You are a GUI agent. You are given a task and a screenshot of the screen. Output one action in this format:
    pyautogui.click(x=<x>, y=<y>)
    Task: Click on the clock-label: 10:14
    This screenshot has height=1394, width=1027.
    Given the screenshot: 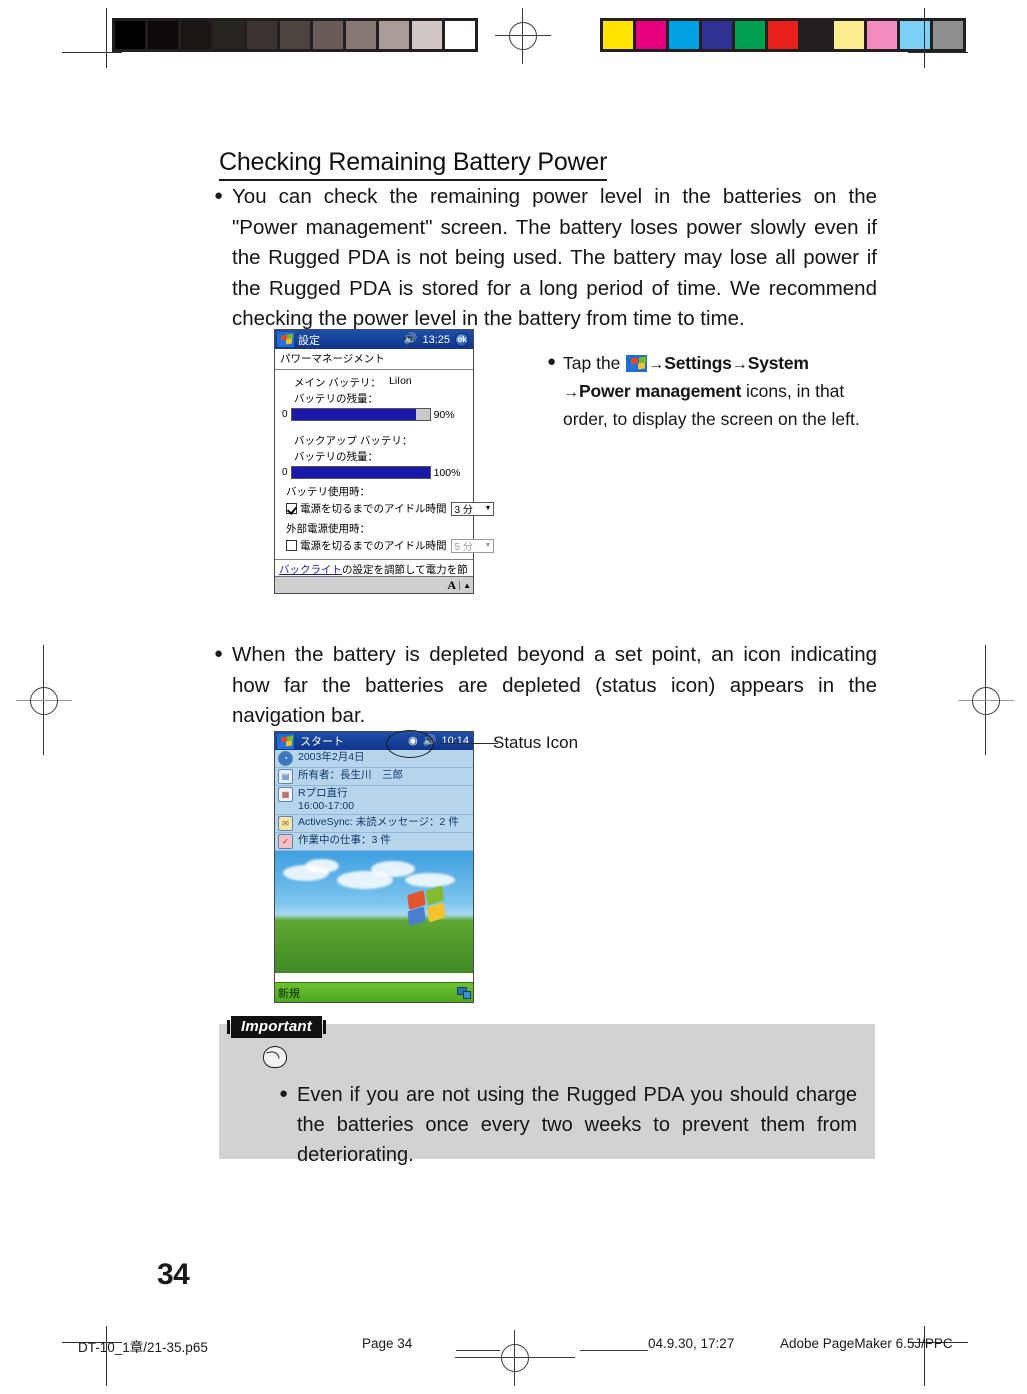 What is the action you would take?
    pyautogui.click(x=455, y=741)
    